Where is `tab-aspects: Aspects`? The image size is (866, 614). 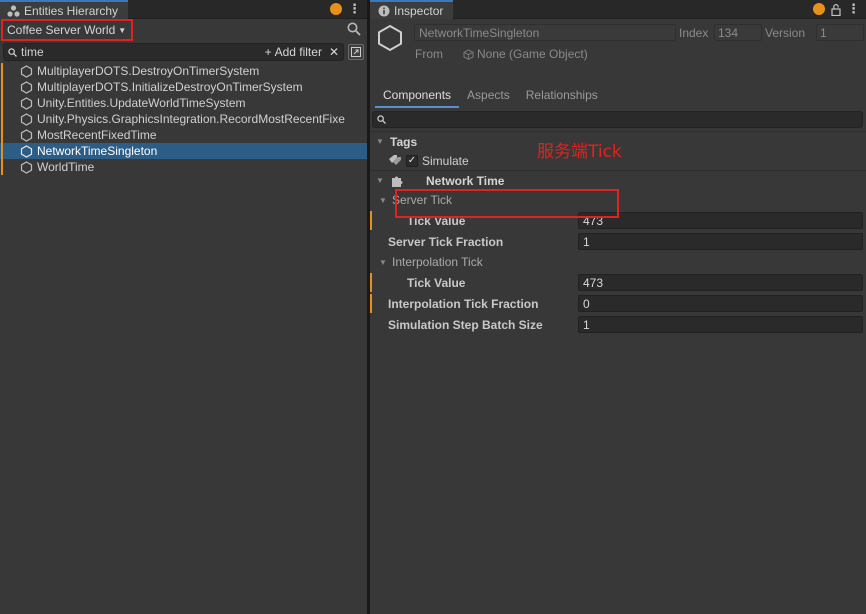
tab-aspects: Aspects is located at coordinates (488, 97).